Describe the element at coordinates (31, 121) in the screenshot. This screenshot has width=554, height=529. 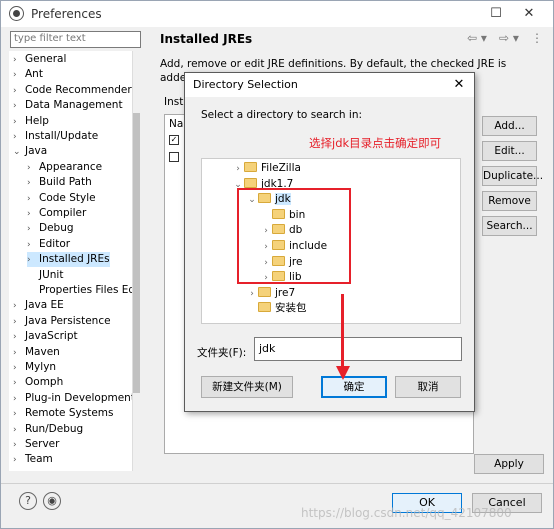
I see `tree-item: › Help` at that location.